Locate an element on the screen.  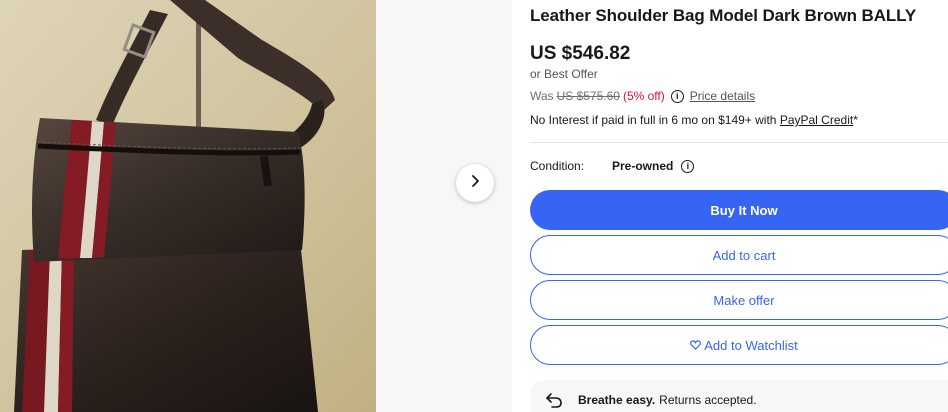
buy-it-now-button: Buy It Now is located at coordinates (739, 210).